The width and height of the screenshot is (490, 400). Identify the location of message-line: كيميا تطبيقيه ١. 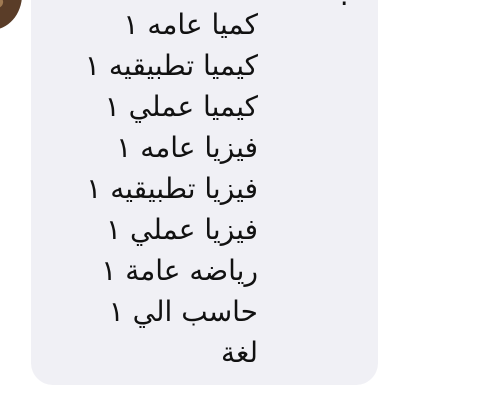
(171, 65).